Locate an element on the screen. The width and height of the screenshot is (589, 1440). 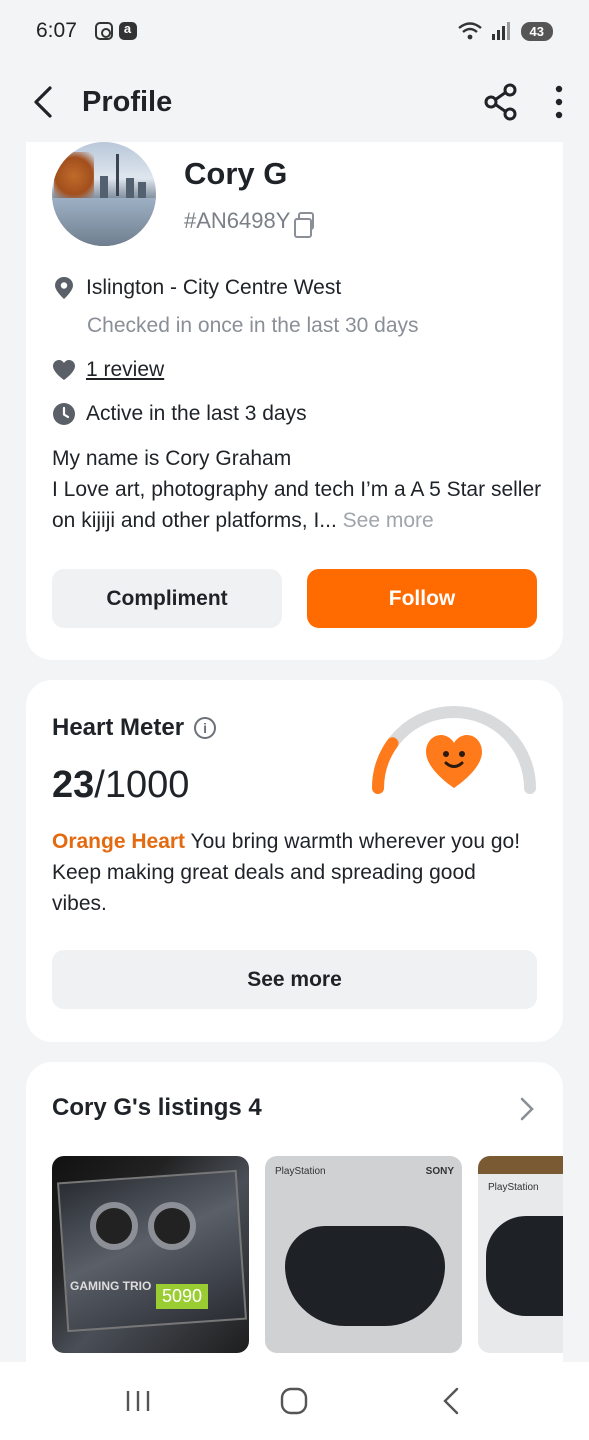
heart-tier: Orange Heart is located at coordinates (119, 841).